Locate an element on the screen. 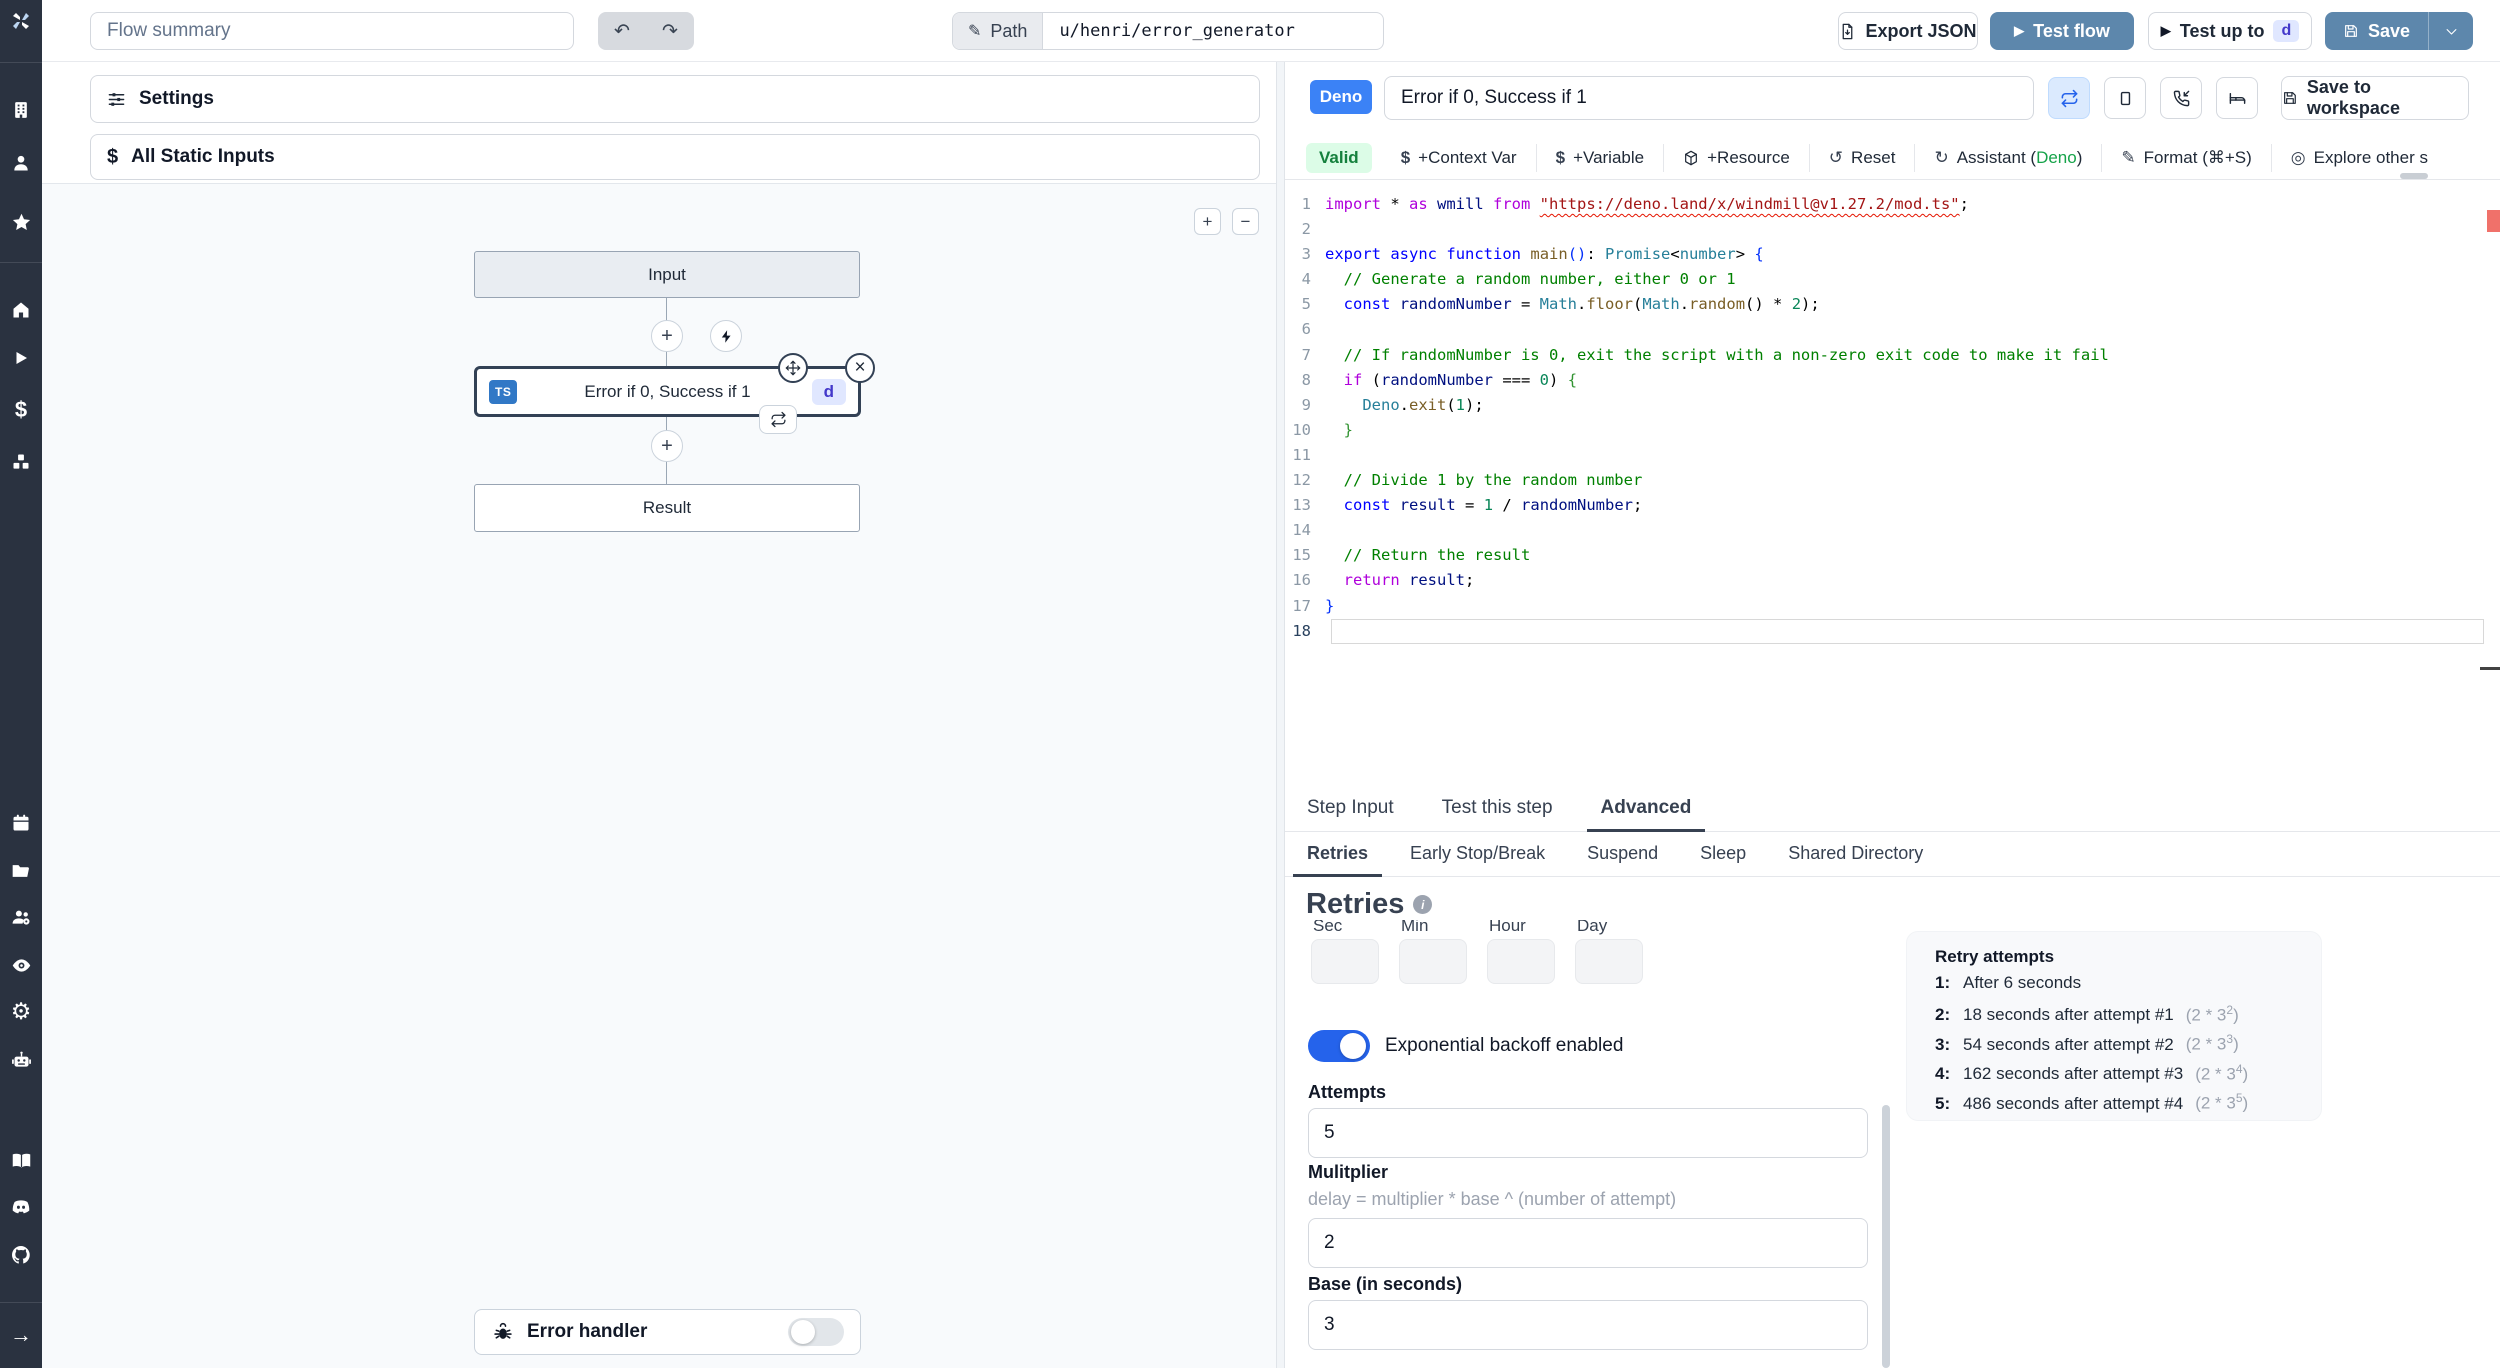  exponential-backoff-toggle is located at coordinates (1339, 1046).